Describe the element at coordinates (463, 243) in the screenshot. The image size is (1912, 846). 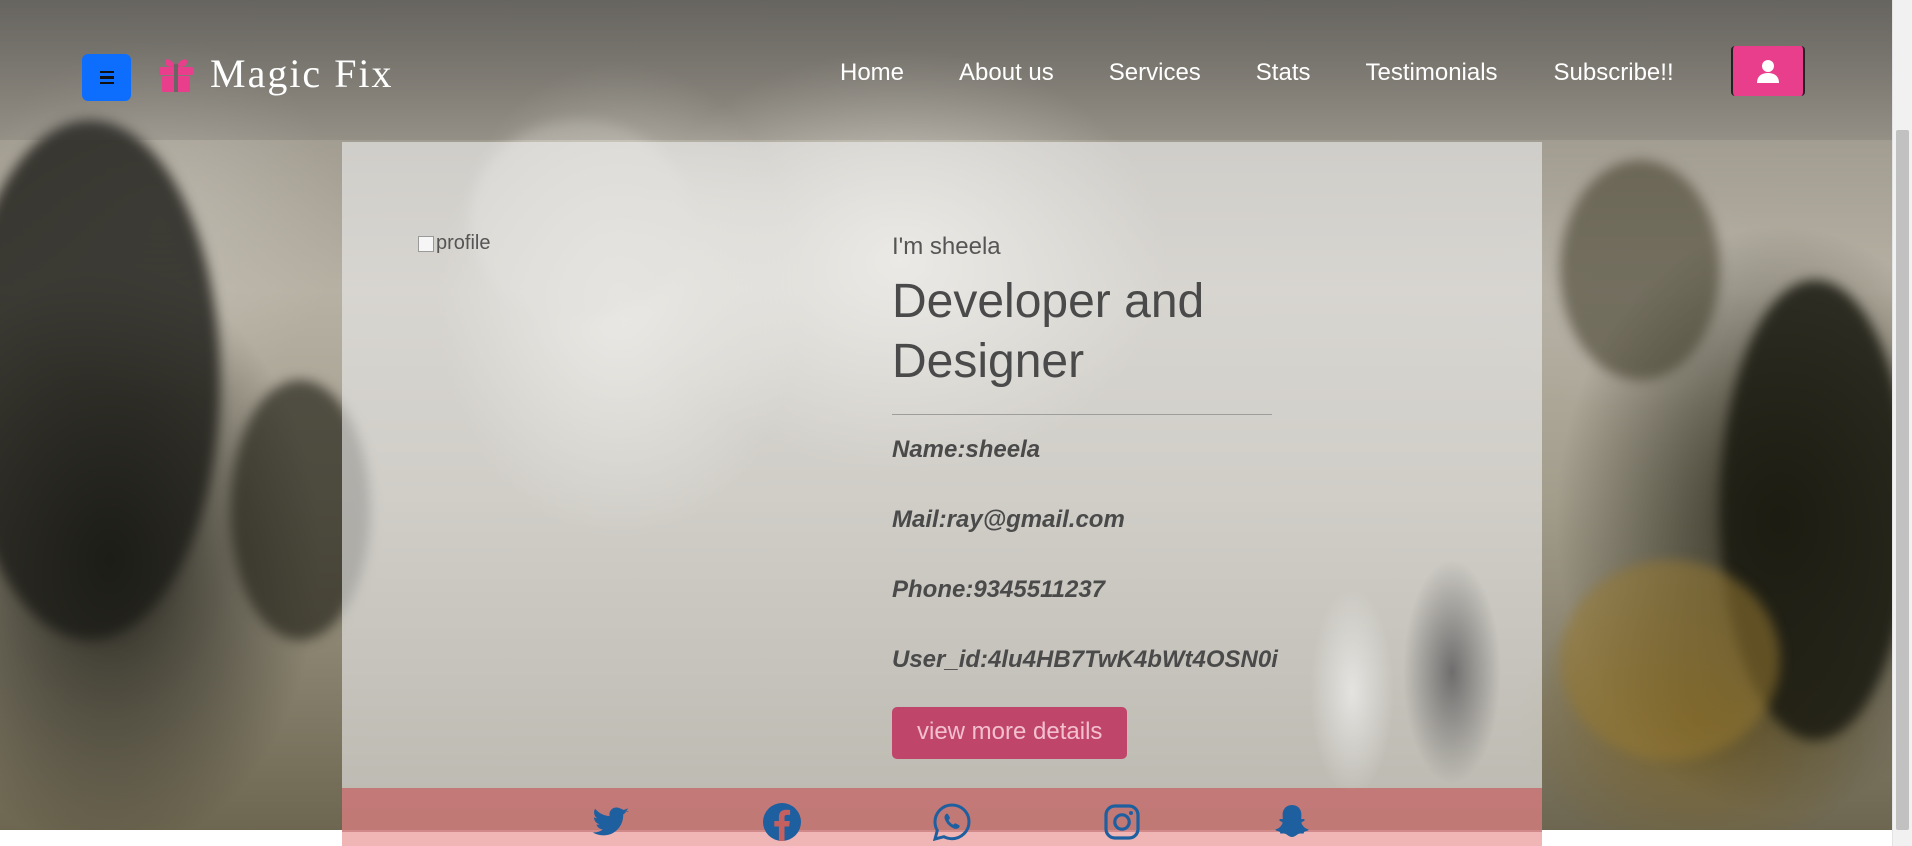
I see `profile-image-alt: profile` at that location.